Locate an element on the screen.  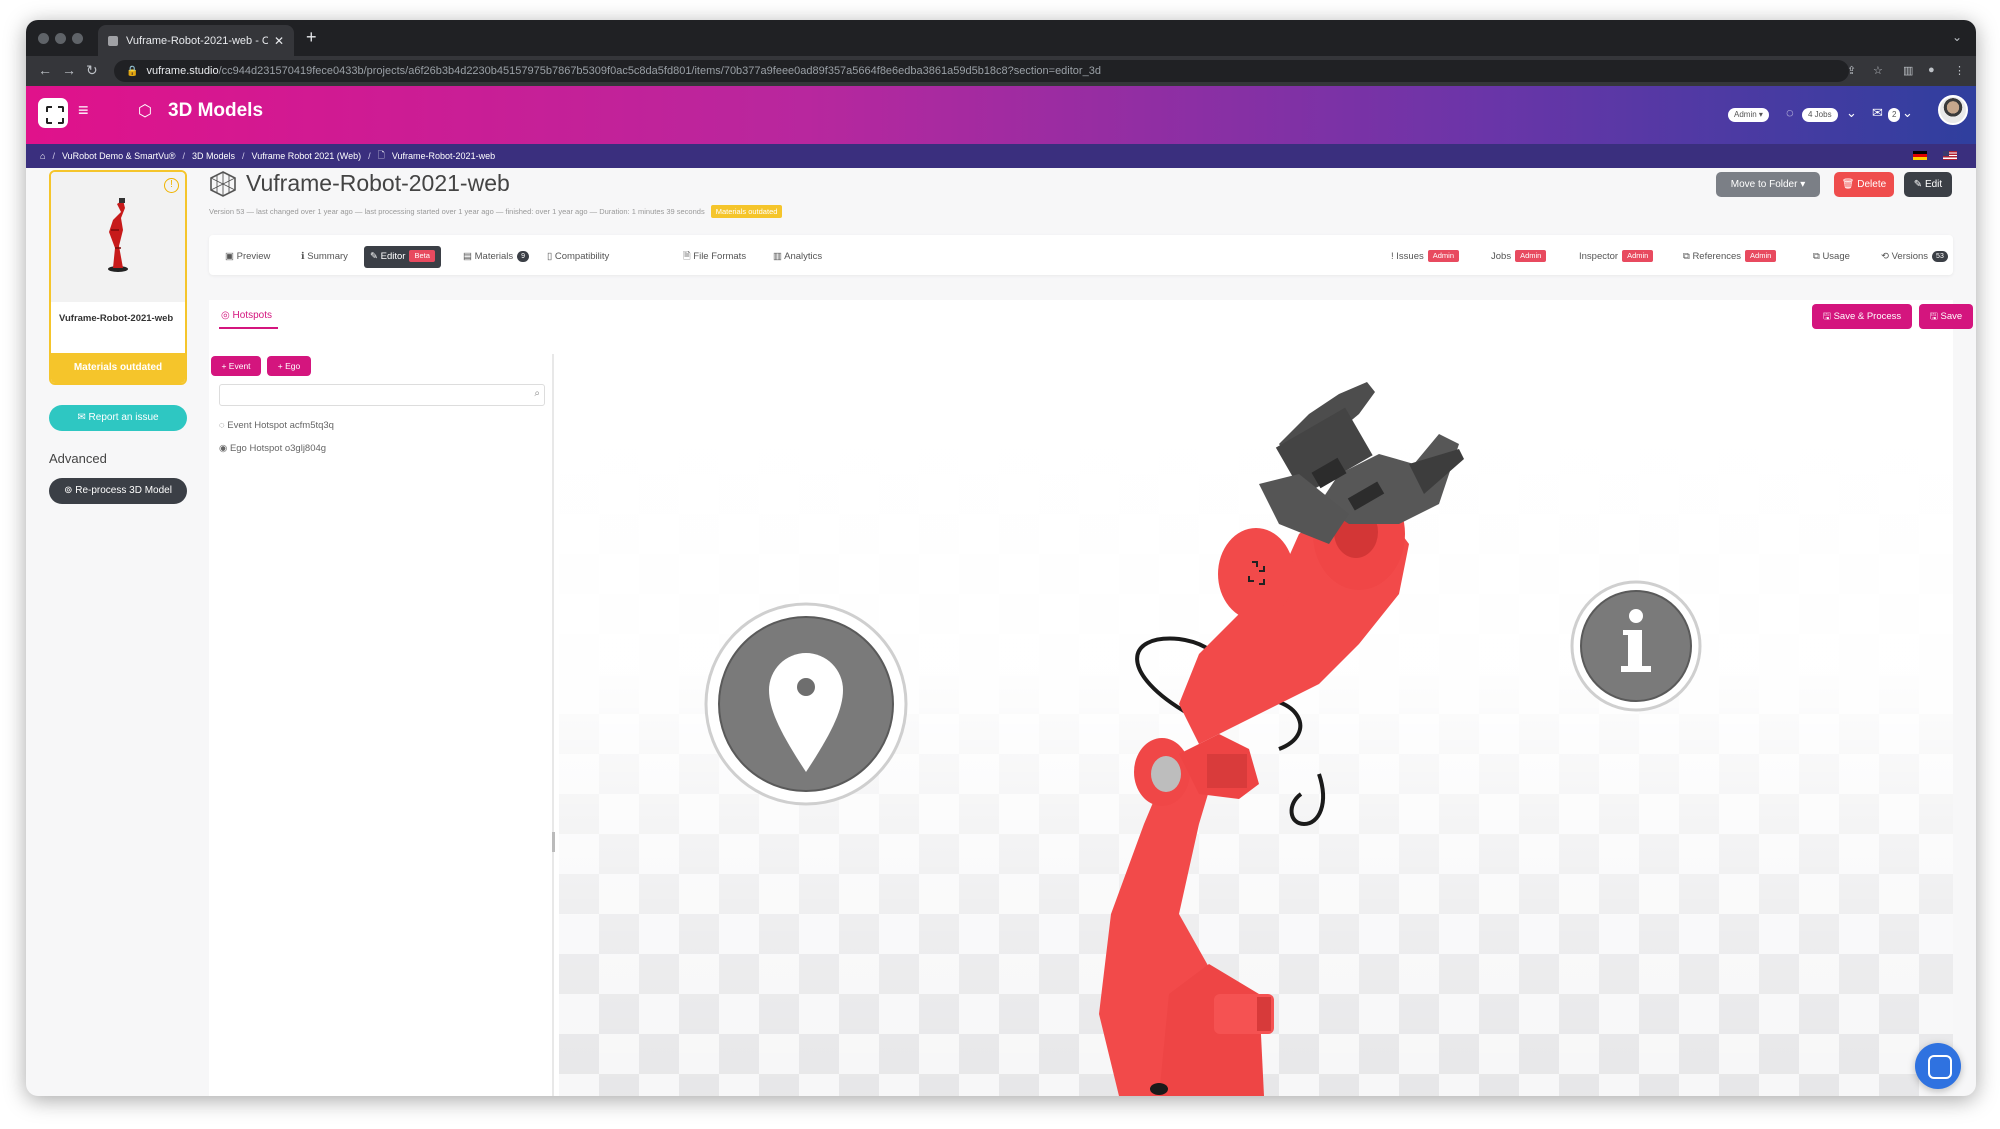
forward-arrow-icon: → is located at coordinates (69, 70).